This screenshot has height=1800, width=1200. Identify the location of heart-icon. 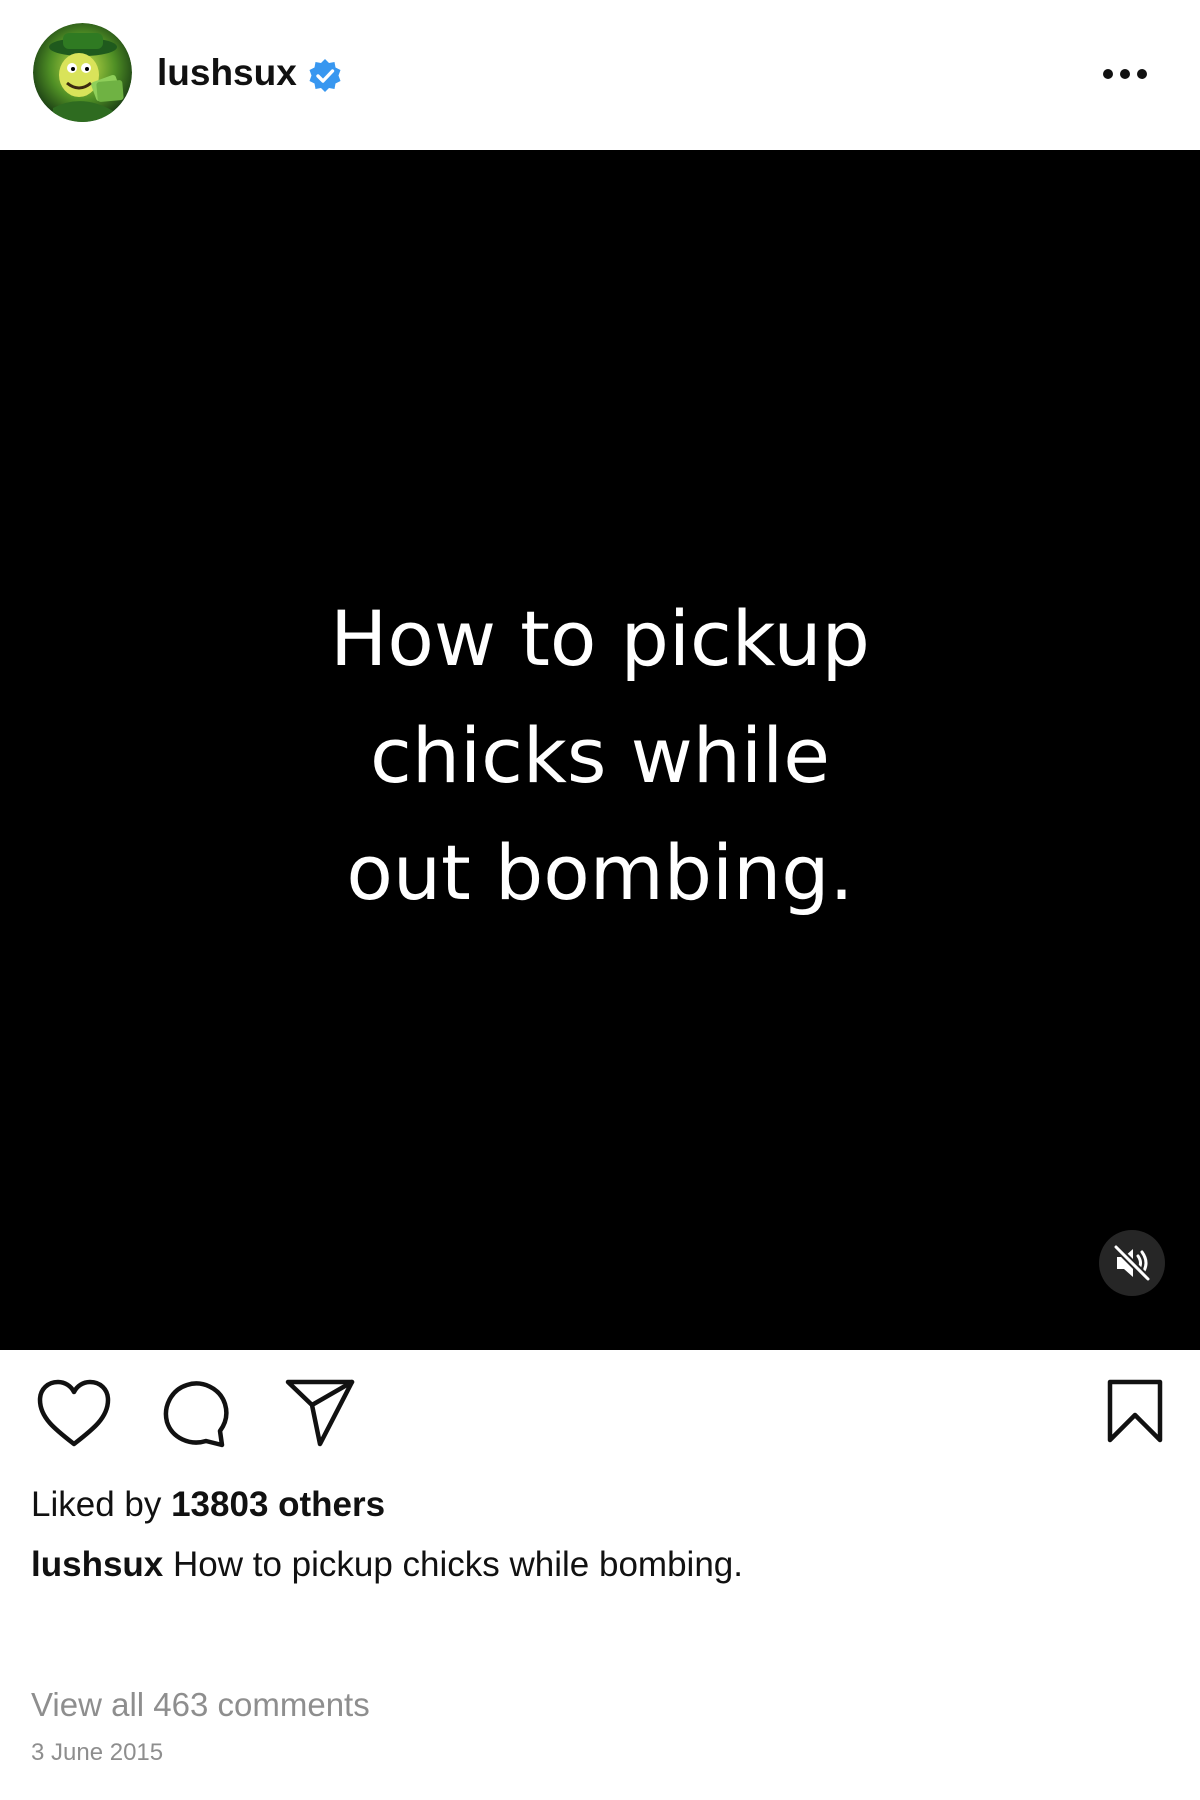
(74, 1414).